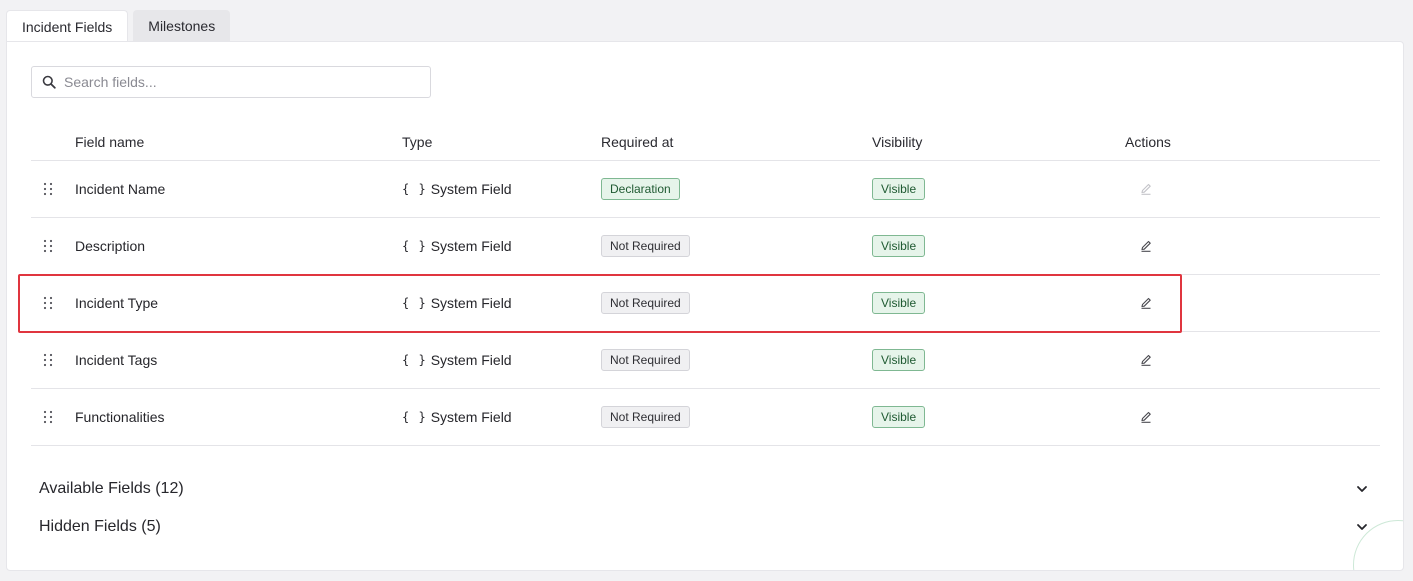 This screenshot has height=581, width=1413. I want to click on field-name: Functionalities, so click(120, 417).